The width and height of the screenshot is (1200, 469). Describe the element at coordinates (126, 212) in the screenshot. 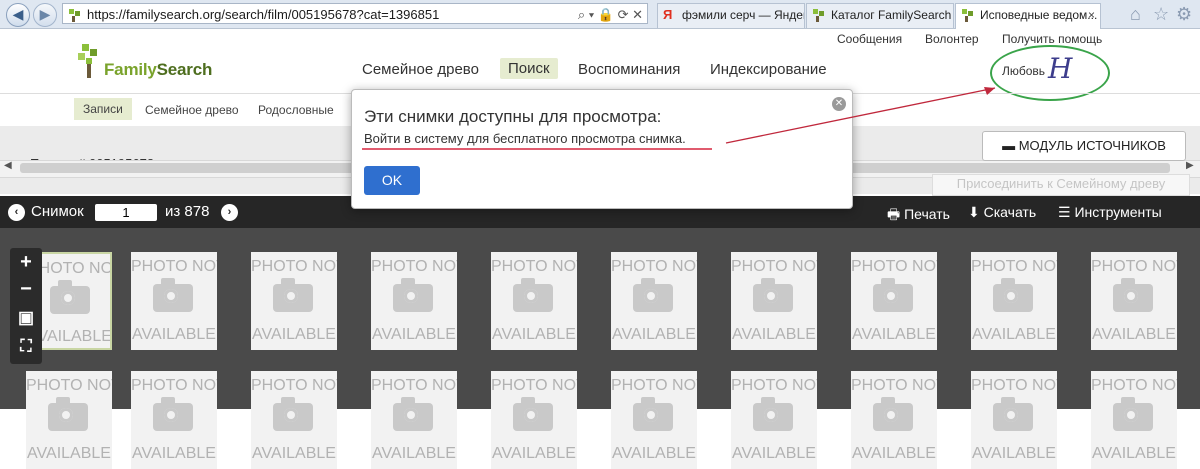

I see `image-number-input: 1` at that location.